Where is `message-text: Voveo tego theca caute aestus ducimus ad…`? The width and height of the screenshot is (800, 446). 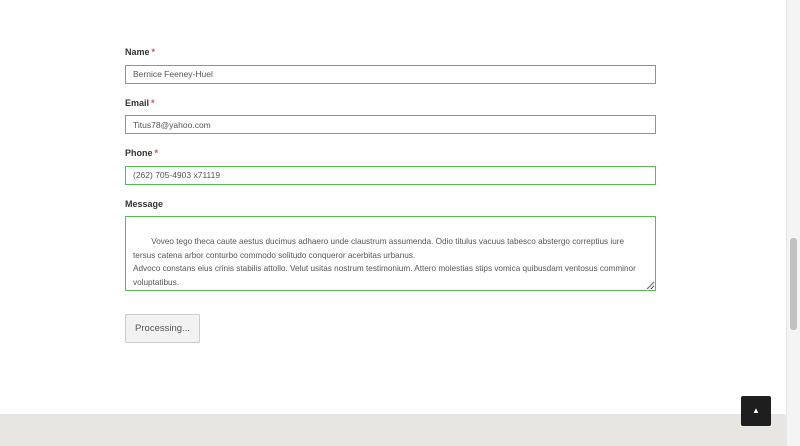
message-text: Voveo tego theca caute aestus ducimus ad… is located at coordinates (384, 262).